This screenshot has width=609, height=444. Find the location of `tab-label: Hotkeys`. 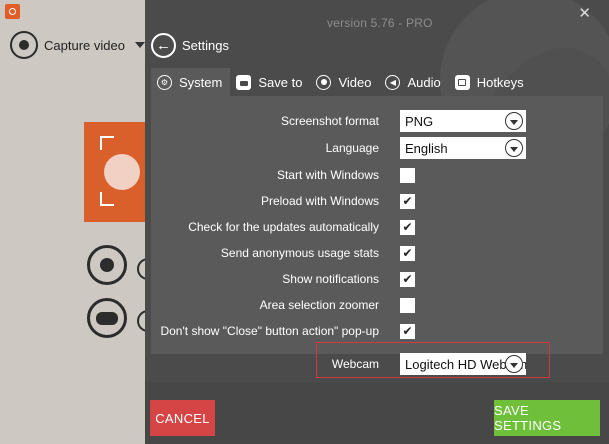

tab-label: Hotkeys is located at coordinates (500, 82).